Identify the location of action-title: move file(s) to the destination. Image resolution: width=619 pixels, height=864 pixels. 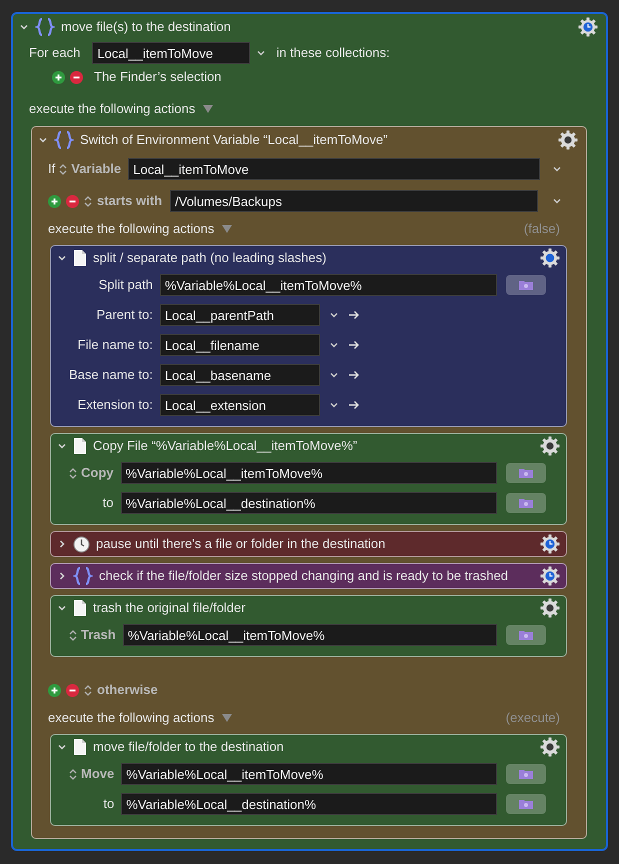
(146, 27).